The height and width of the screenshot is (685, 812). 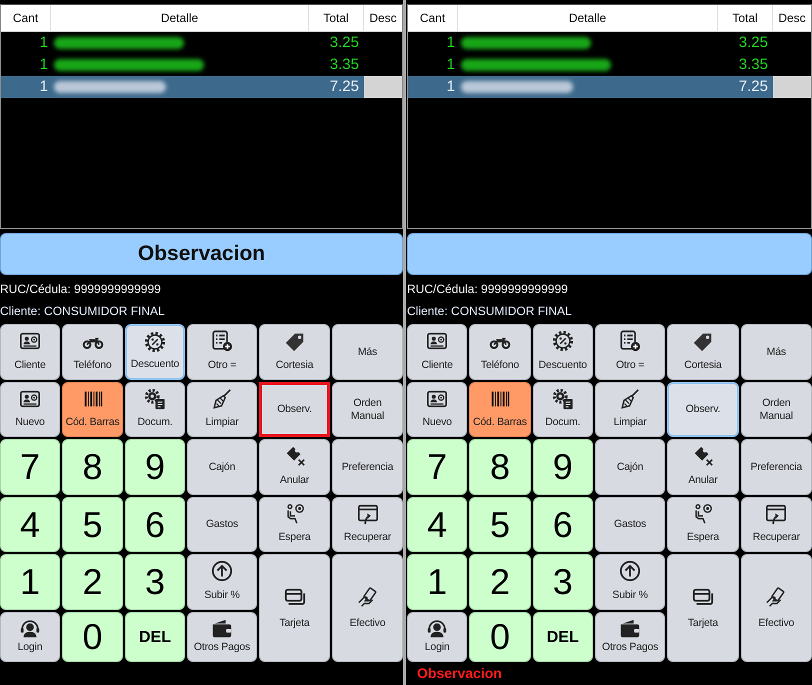 What do you see at coordinates (630, 341) in the screenshot?
I see `list-plus-icon` at bounding box center [630, 341].